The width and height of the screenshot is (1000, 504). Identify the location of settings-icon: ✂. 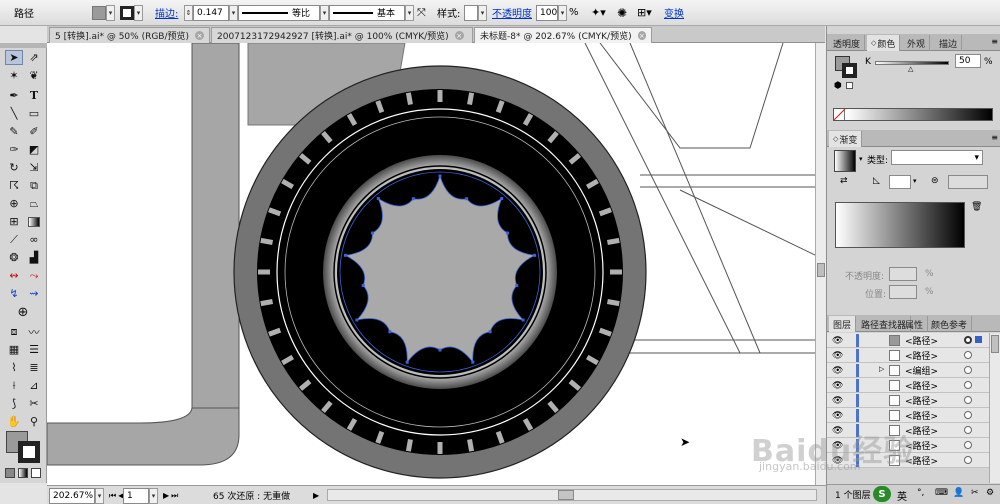
(975, 493).